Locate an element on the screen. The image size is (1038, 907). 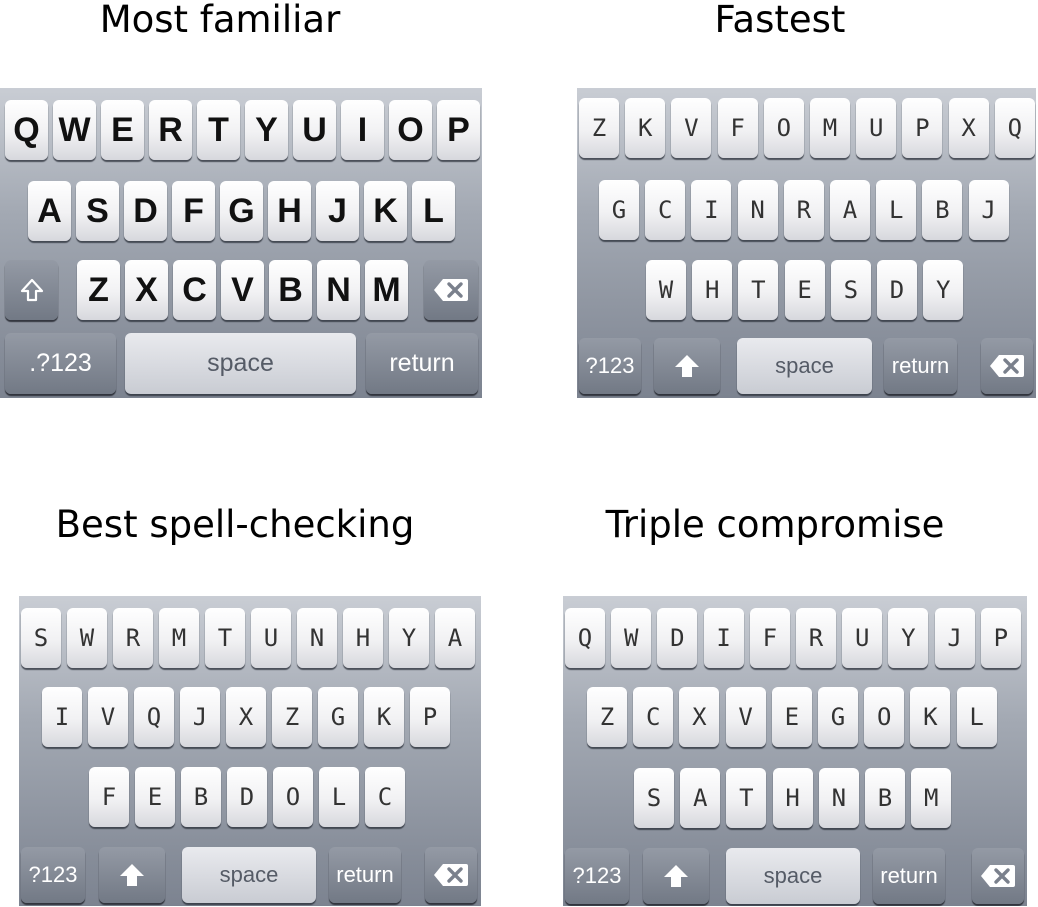
key-t: T is located at coordinates (758, 290).